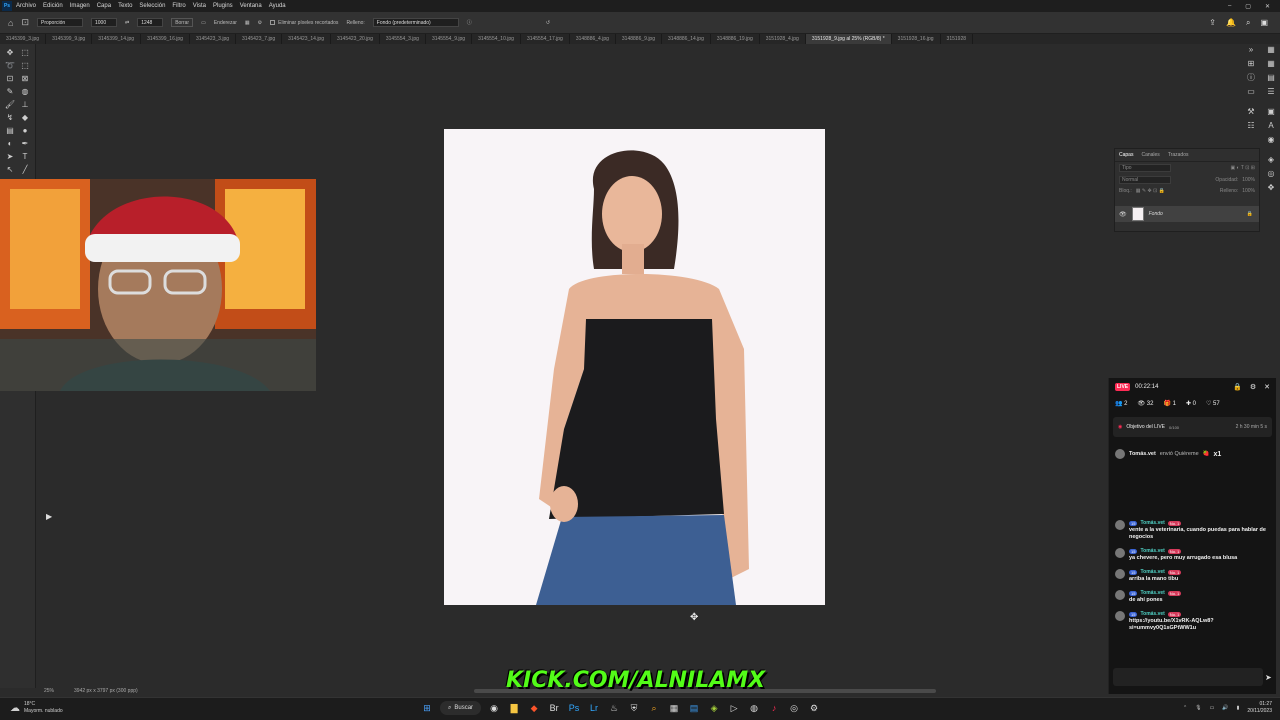 This screenshot has height=720, width=1280. Describe the element at coordinates (1248, 191) in the screenshot. I see `fill-value: 100%` at that location.